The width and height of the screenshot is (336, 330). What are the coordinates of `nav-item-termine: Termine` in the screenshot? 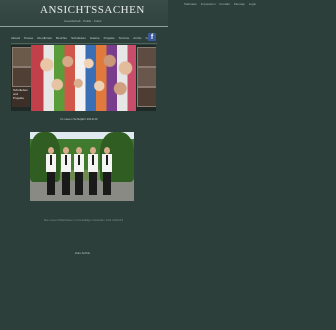 It's located at (124, 38).